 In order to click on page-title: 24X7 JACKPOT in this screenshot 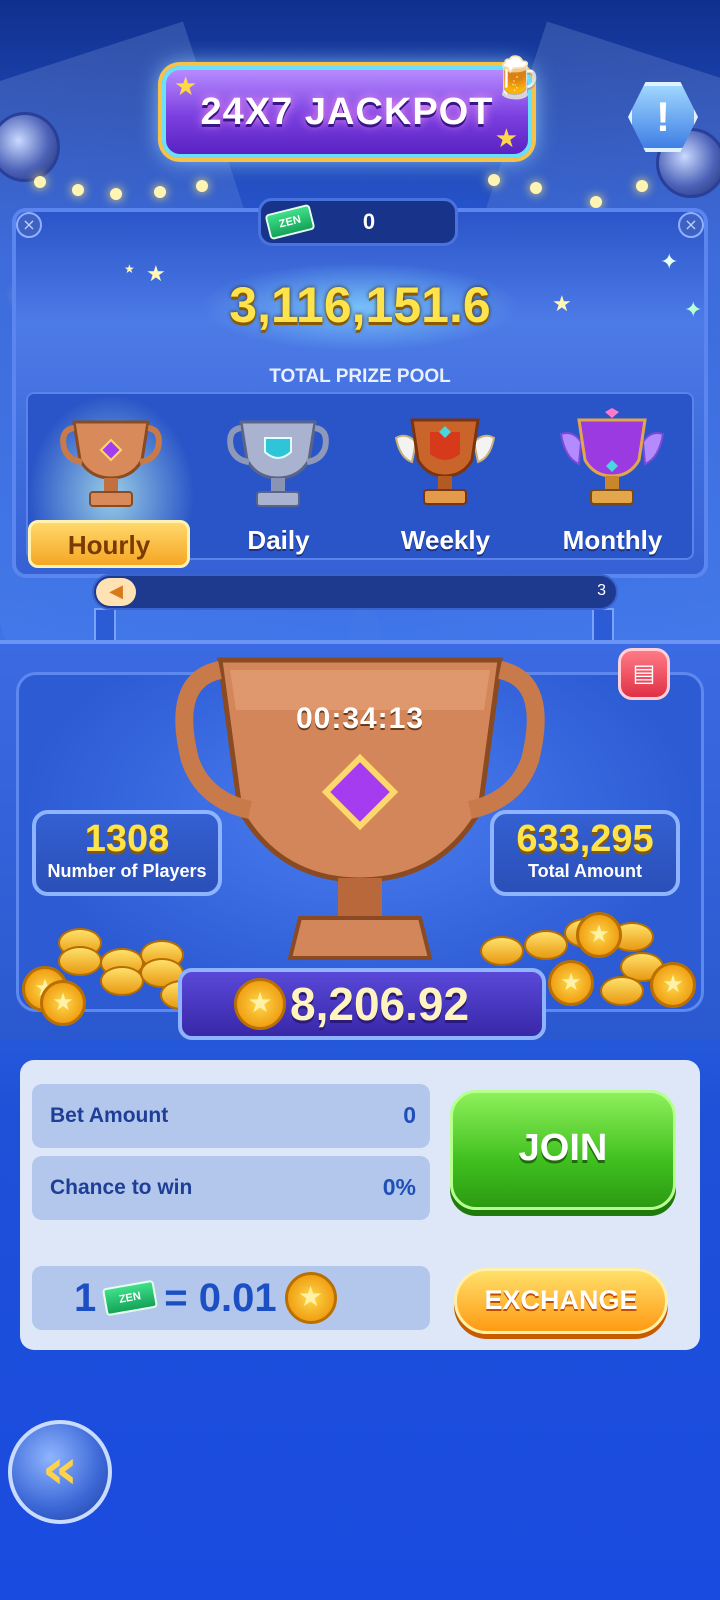, I will do `click(347, 111)`.